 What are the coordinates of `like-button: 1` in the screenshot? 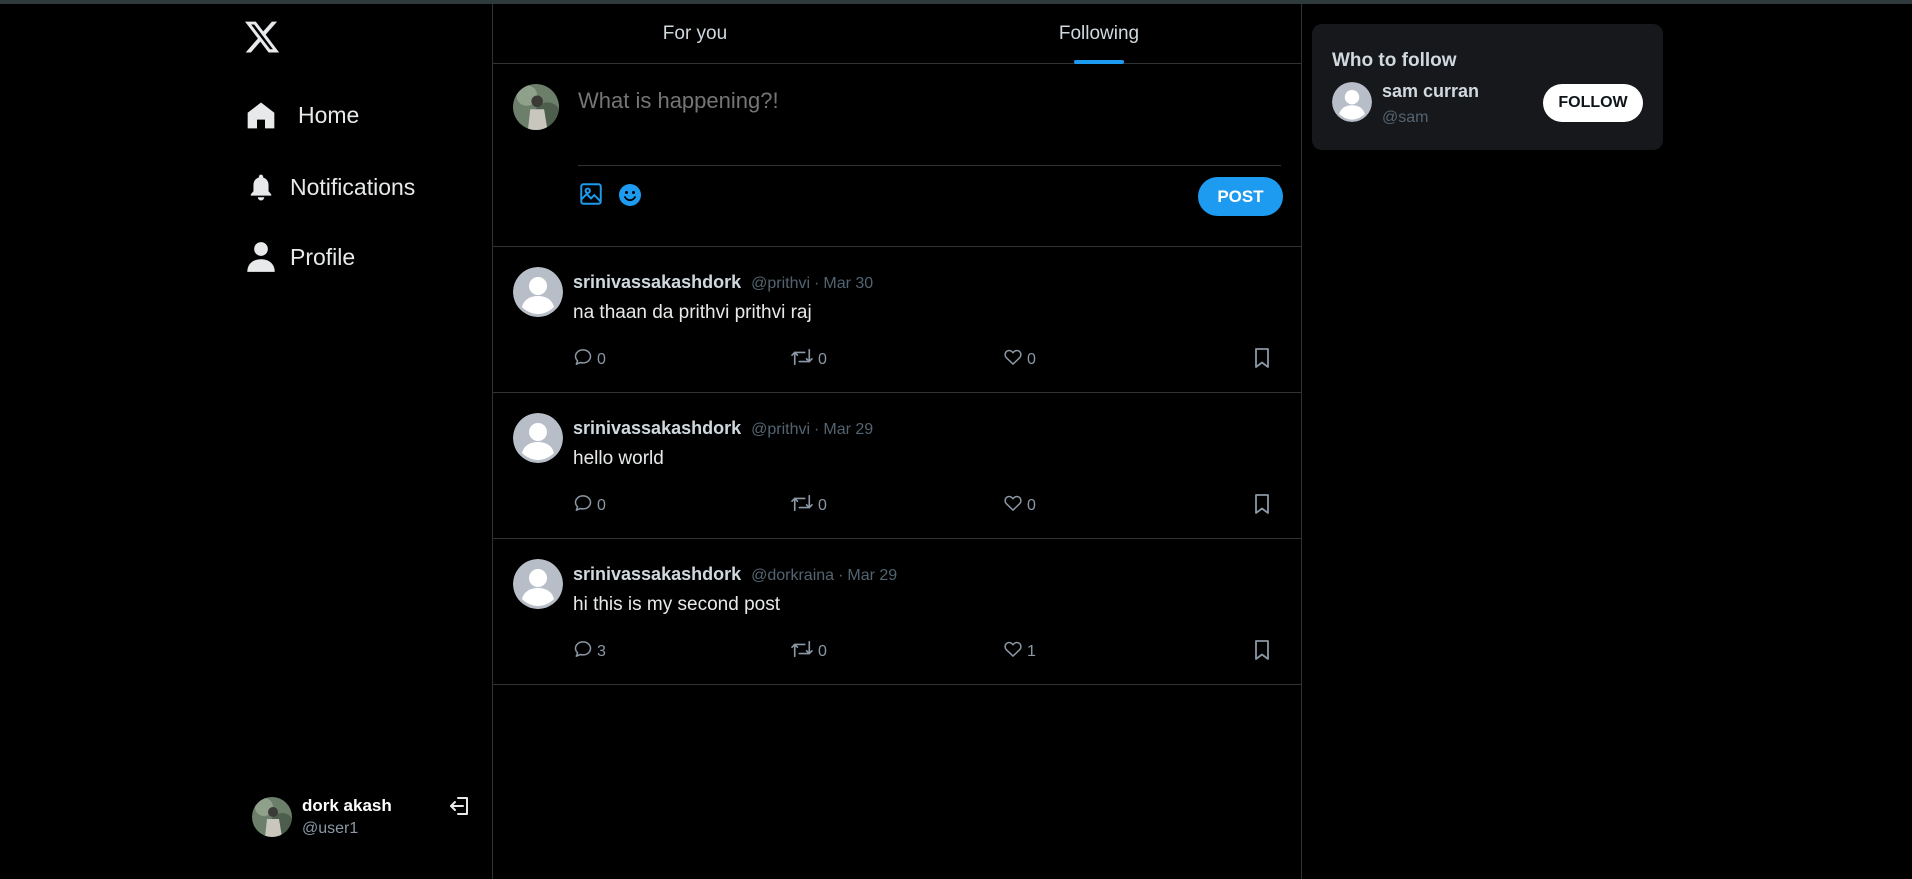 It's located at (1019, 651).